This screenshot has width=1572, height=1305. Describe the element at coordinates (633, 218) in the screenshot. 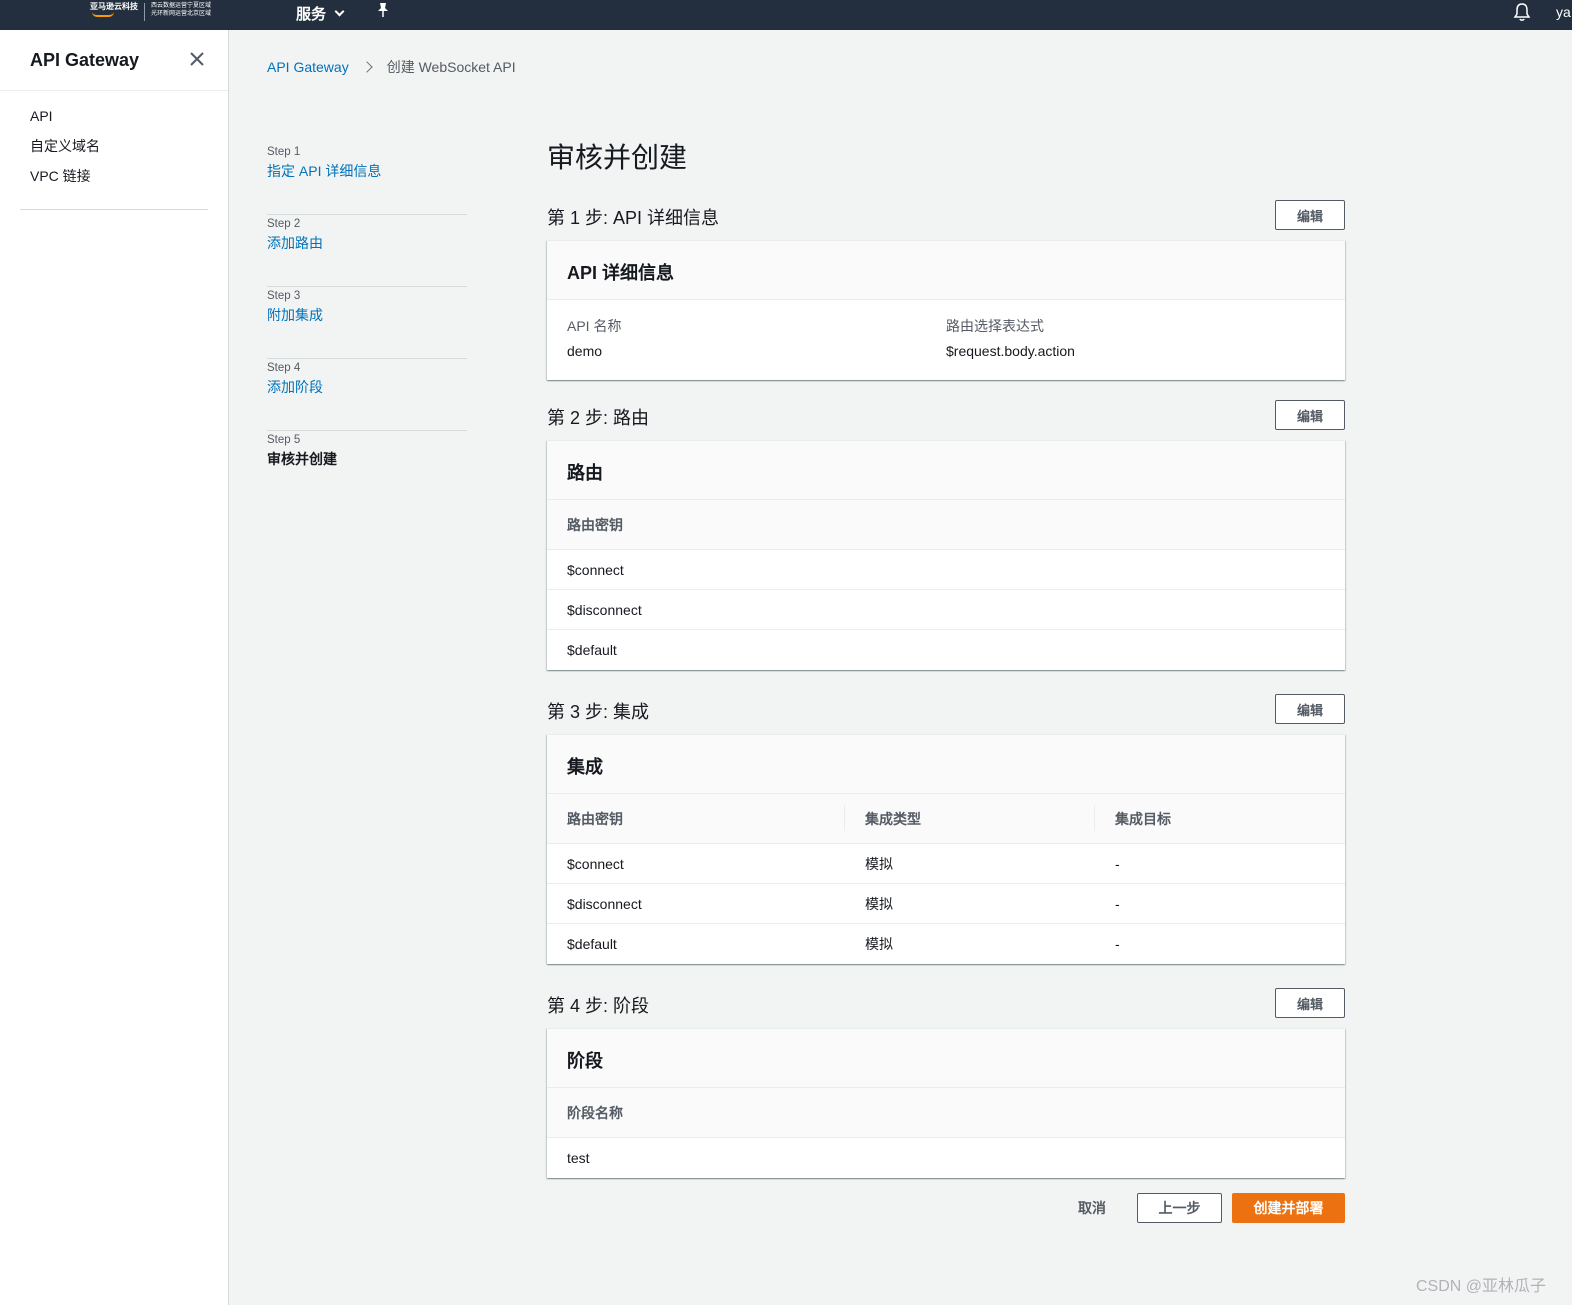

I see `section-1-title: 第 1 步: API 详细信息` at that location.